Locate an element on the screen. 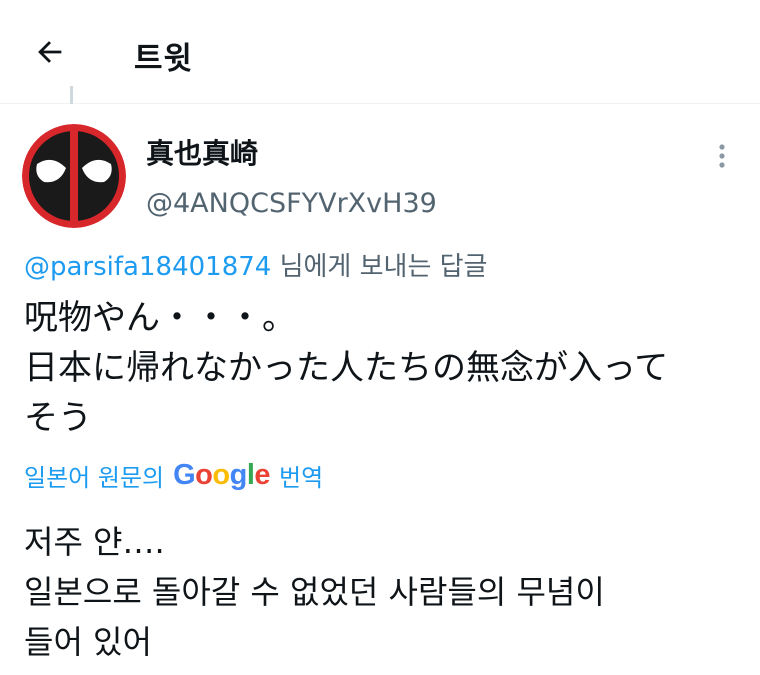 Image resolution: width=760 pixels, height=675 pixels. mention-link: @parsifa18401874 is located at coordinates (147, 267).